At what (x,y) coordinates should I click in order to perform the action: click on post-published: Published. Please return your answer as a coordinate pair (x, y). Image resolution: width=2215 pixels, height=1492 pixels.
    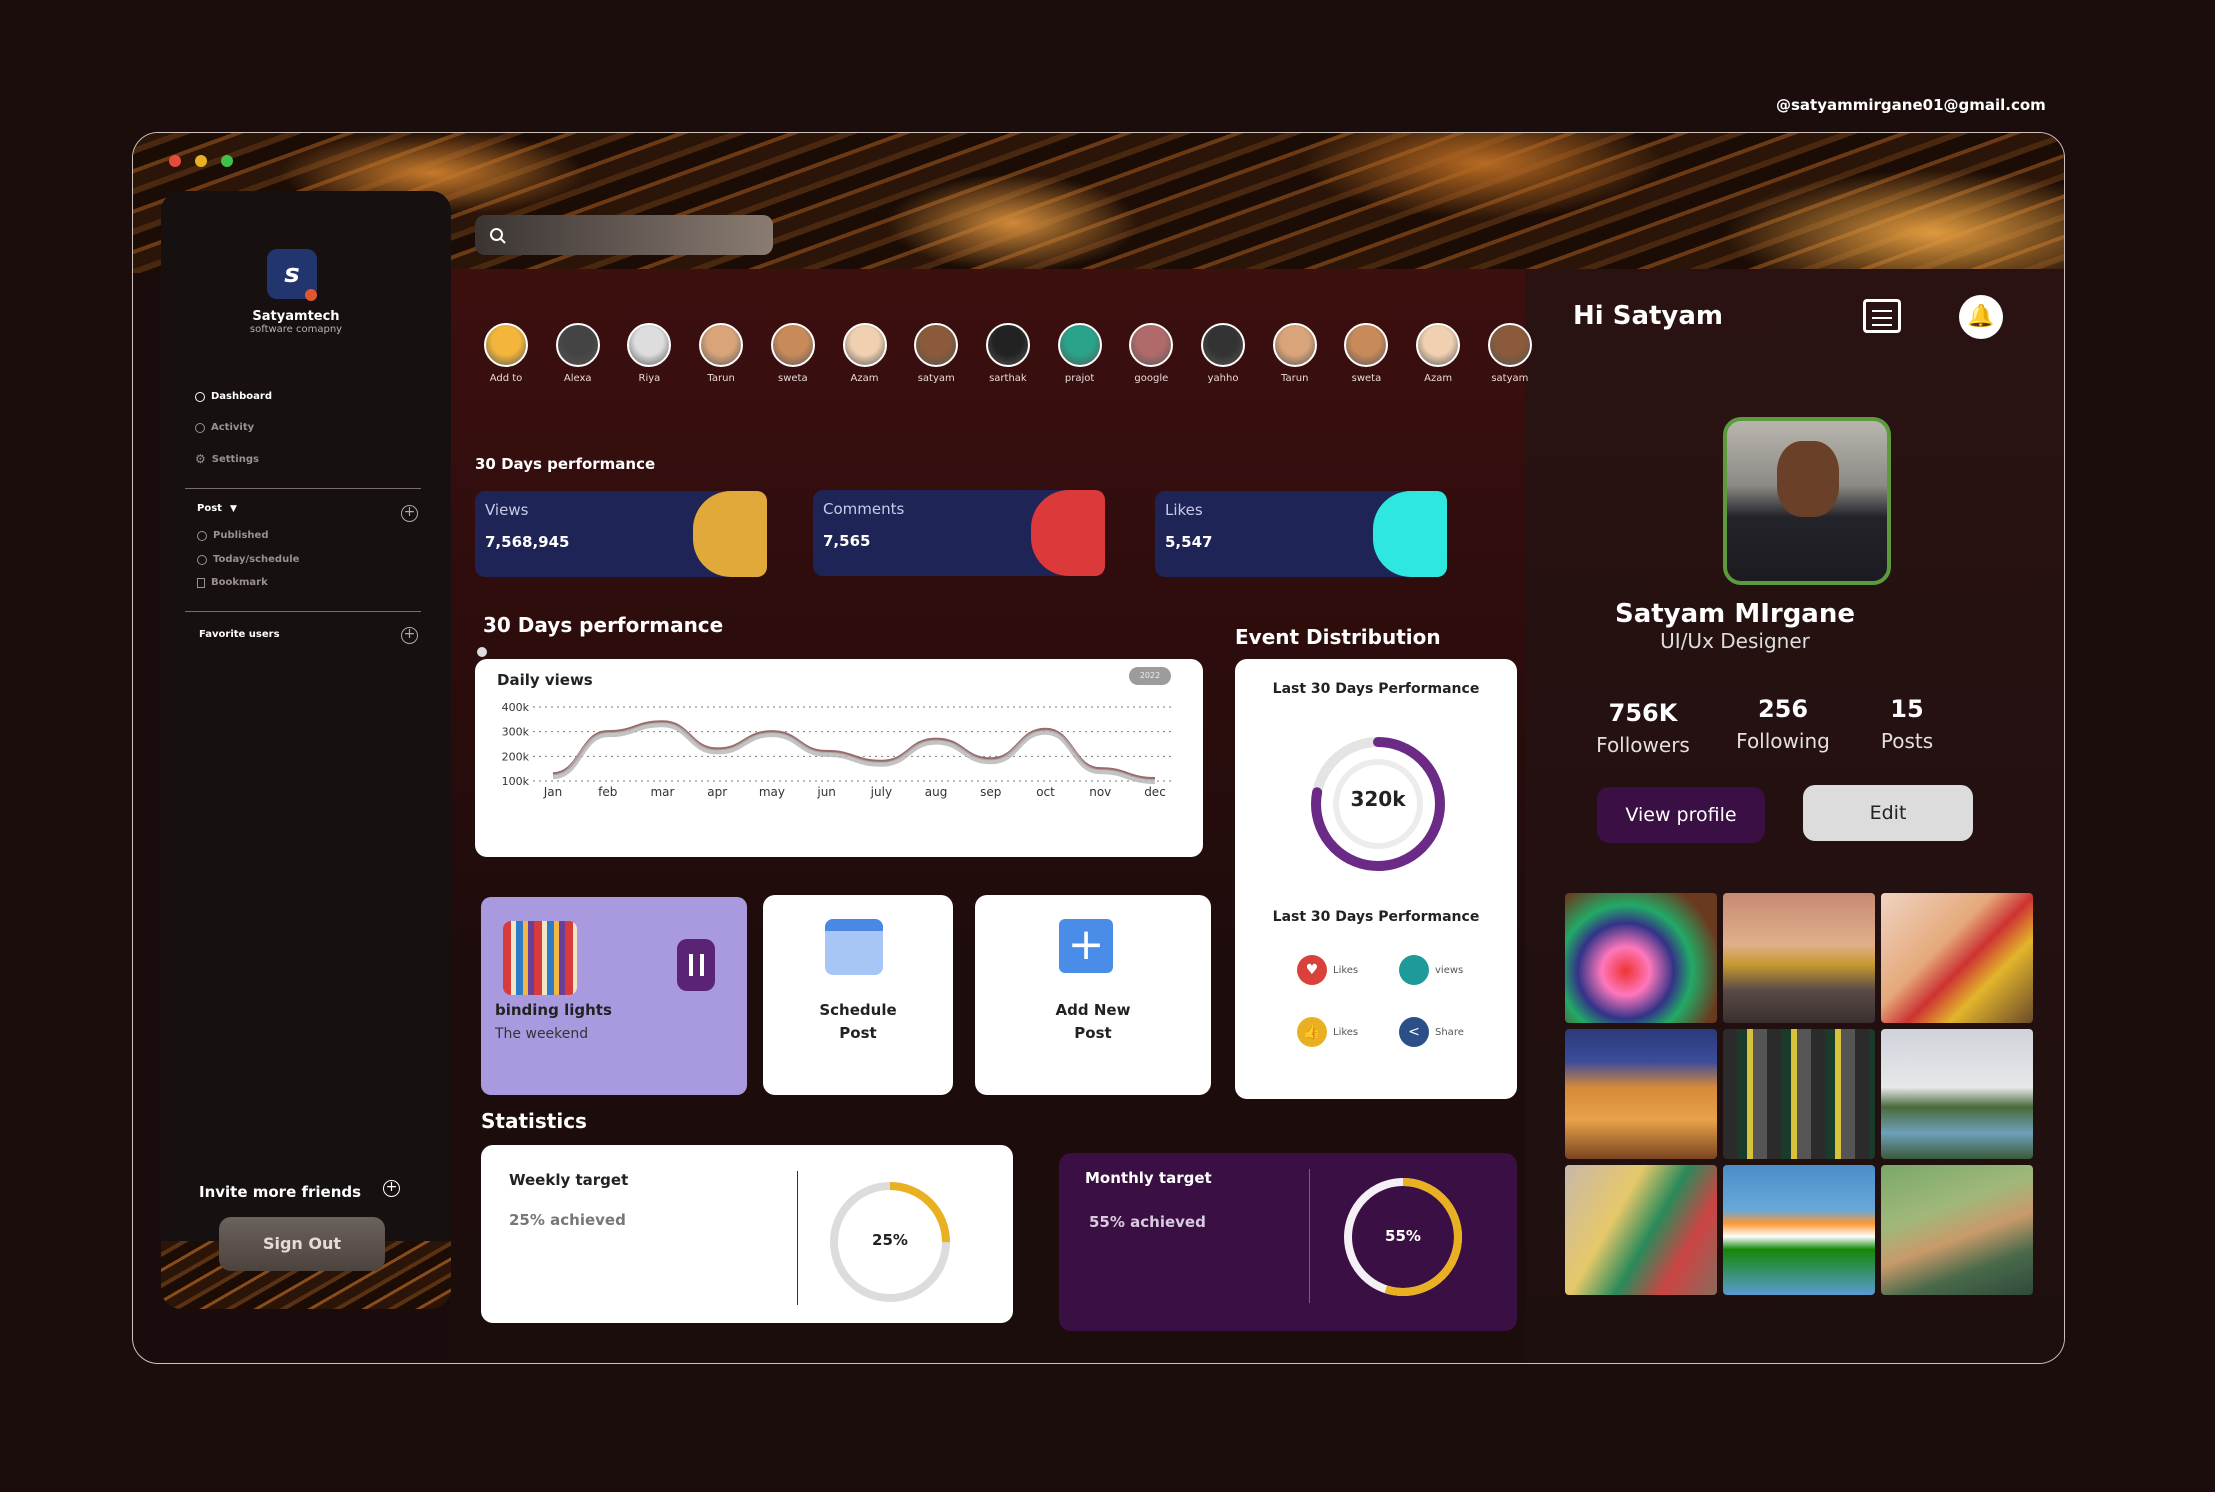
    Looking at the image, I should click on (232, 535).